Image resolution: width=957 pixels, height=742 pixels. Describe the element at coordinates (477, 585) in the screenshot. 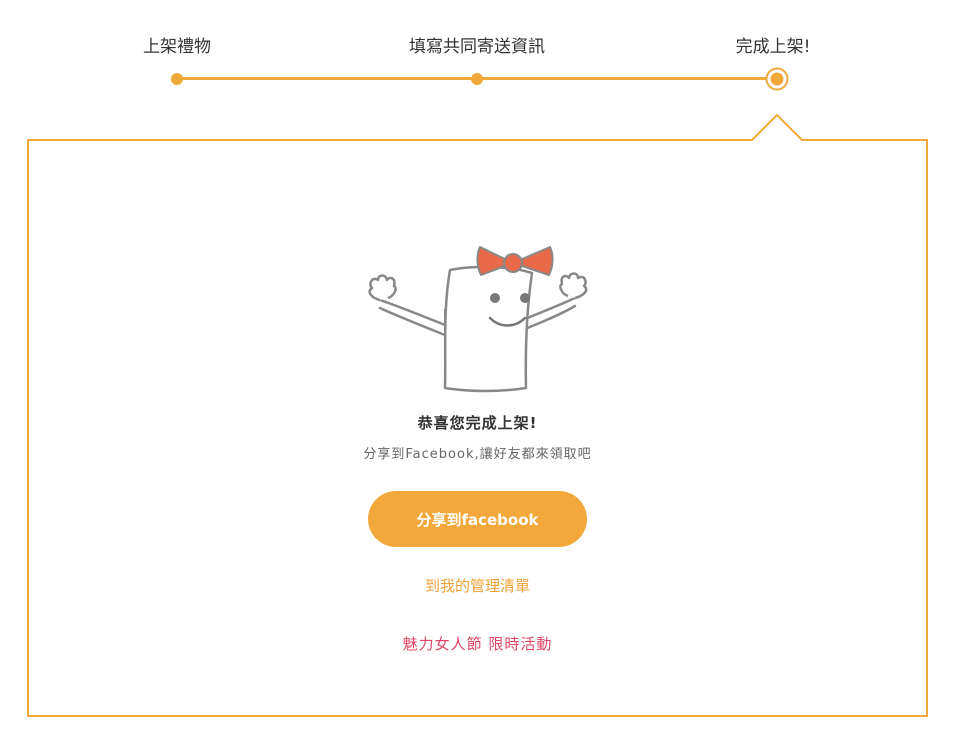

I see `manage-list-link: 到我的管理清單` at that location.